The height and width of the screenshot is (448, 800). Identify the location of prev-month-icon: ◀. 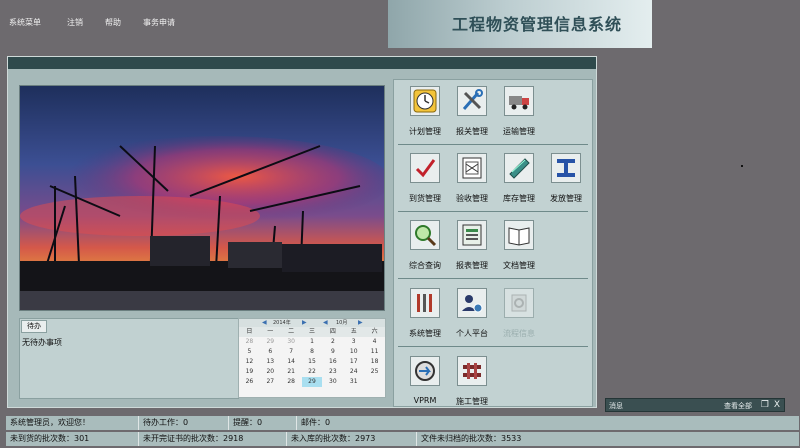
(325, 323).